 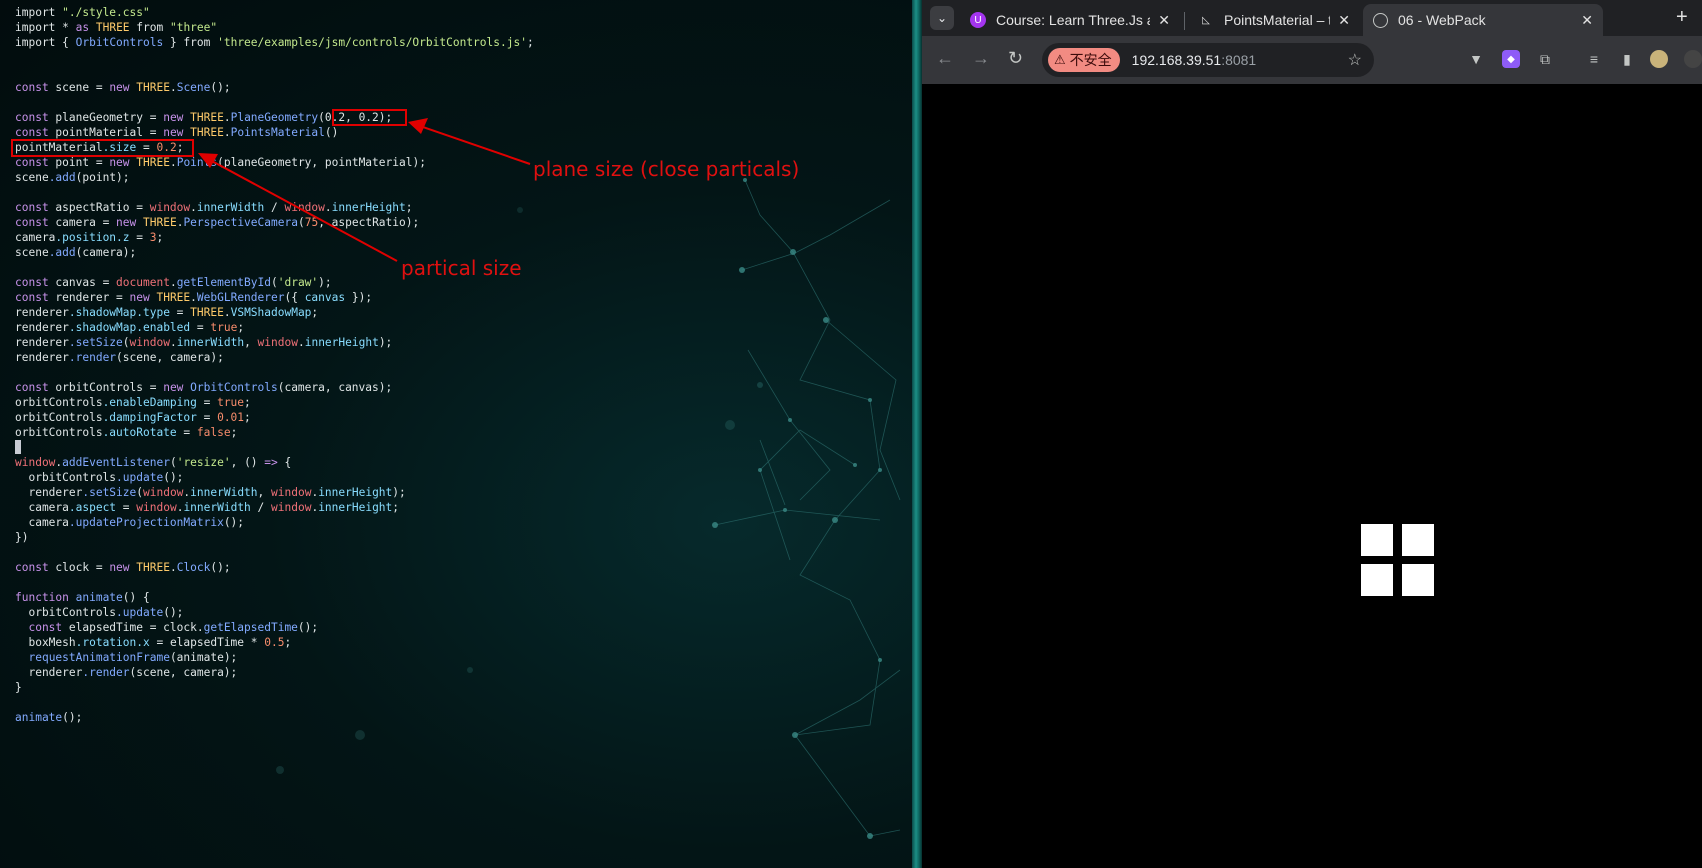 What do you see at coordinates (1084, 60) in the screenshot?
I see `security-chip: ⚠ 不安全` at bounding box center [1084, 60].